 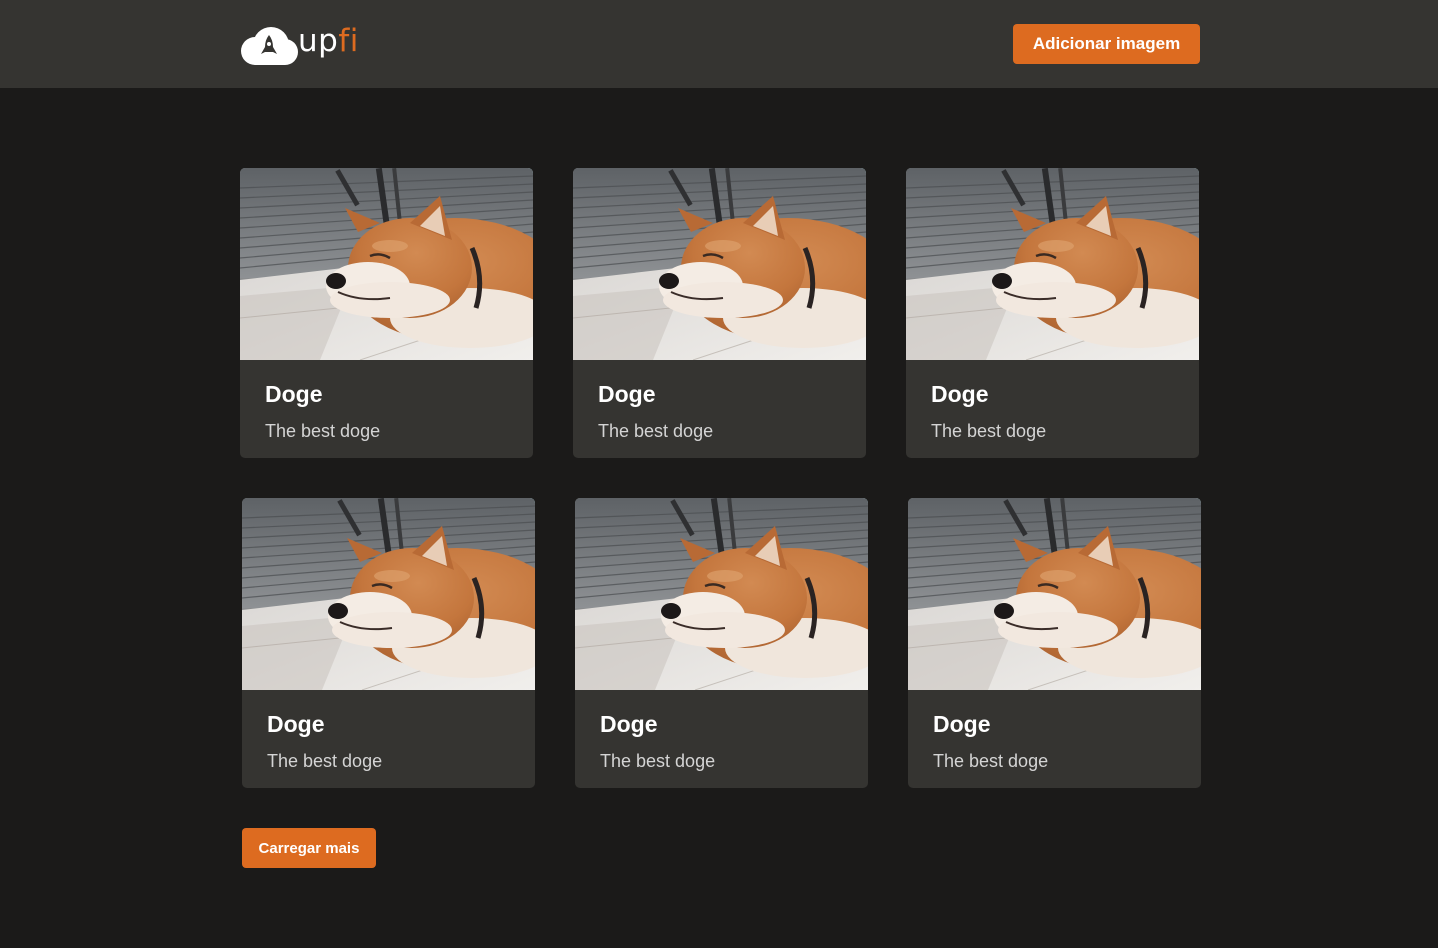 I want to click on add-image-button: Adicionar imagem, so click(x=1106, y=44).